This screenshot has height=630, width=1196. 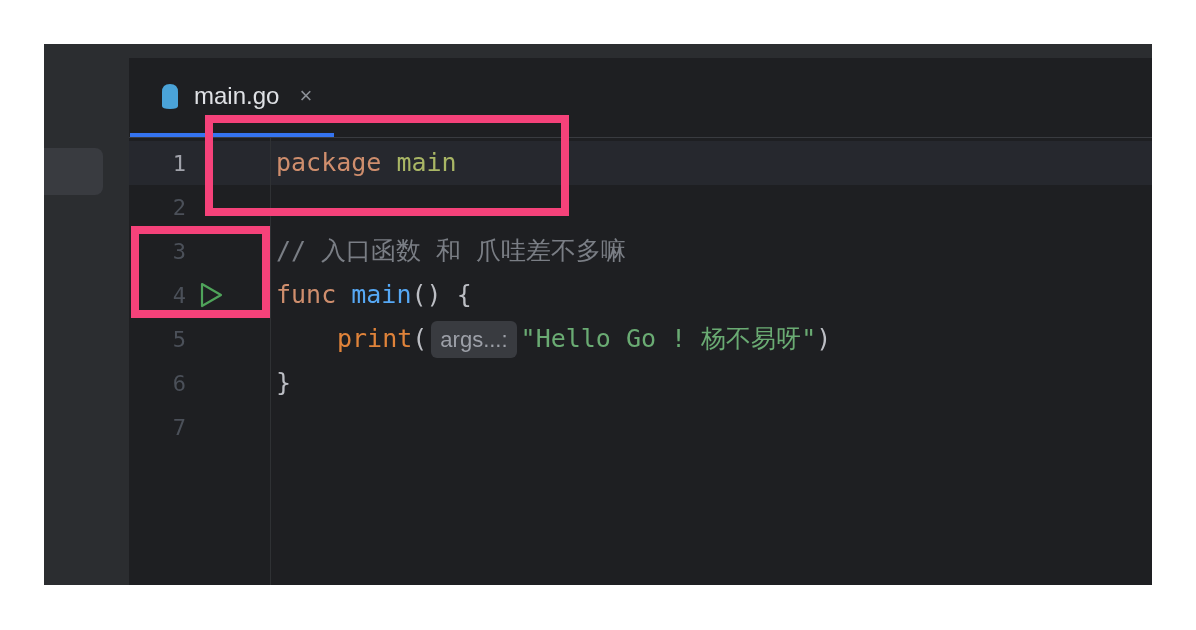 I want to click on editor-tab: main.go ×, so click(x=232, y=97).